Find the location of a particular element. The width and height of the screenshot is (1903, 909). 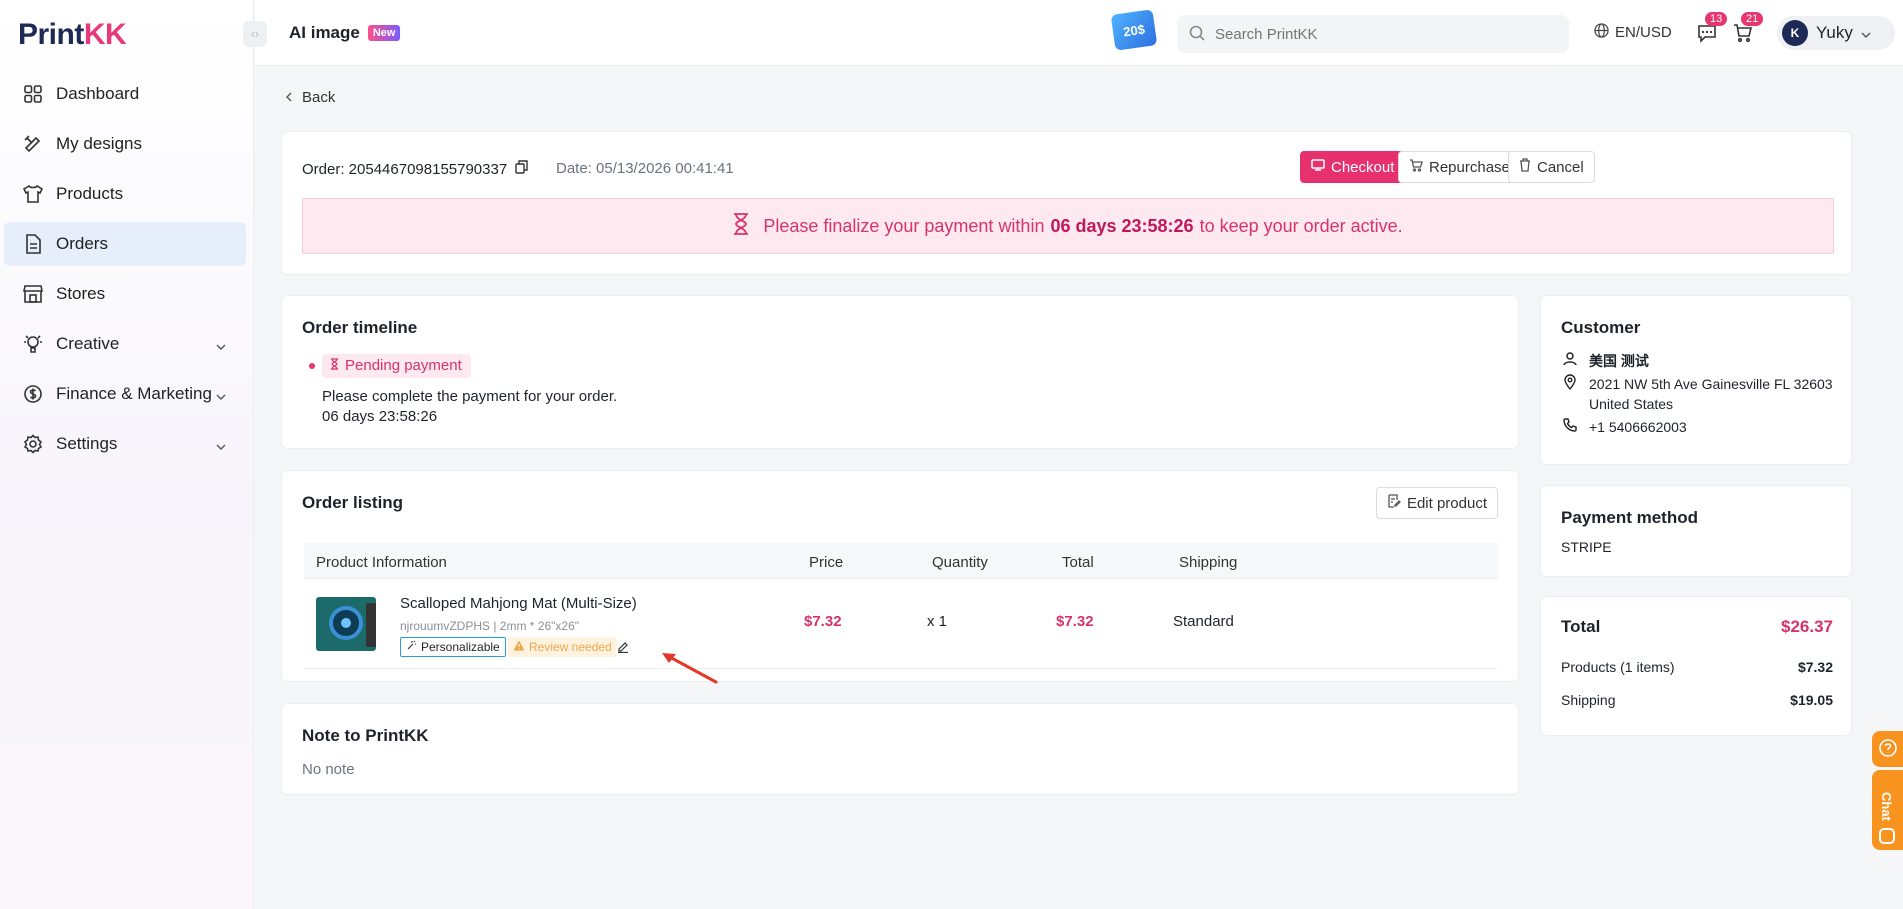

copy-icon is located at coordinates (521, 169).